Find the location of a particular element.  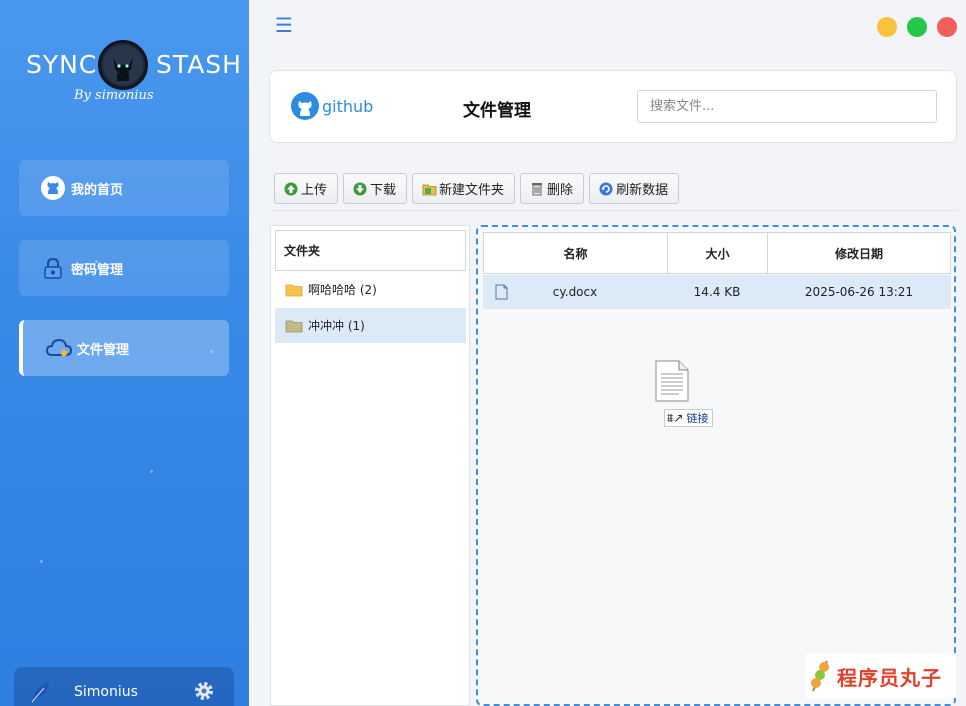

search-input is located at coordinates (787, 106).